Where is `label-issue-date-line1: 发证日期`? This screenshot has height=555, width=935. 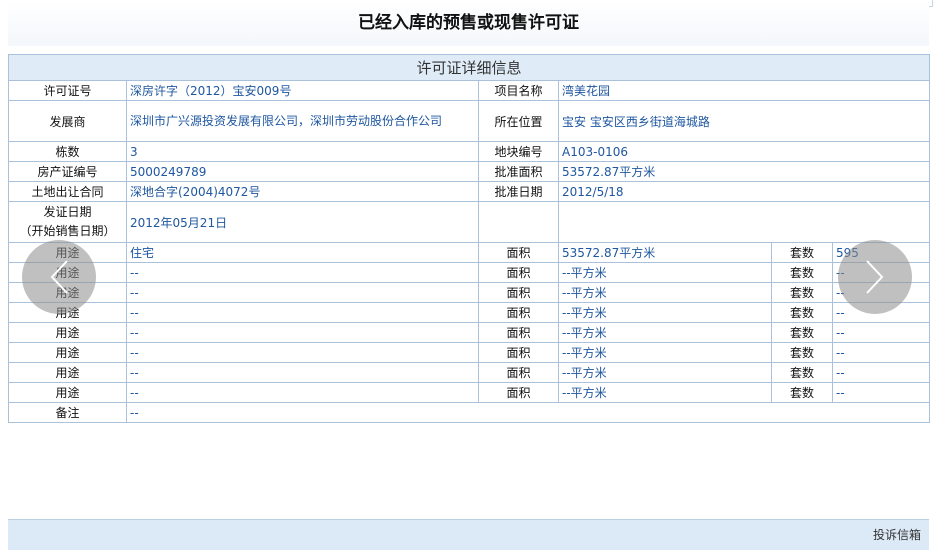
label-issue-date-line1: 发证日期 is located at coordinates (67, 212).